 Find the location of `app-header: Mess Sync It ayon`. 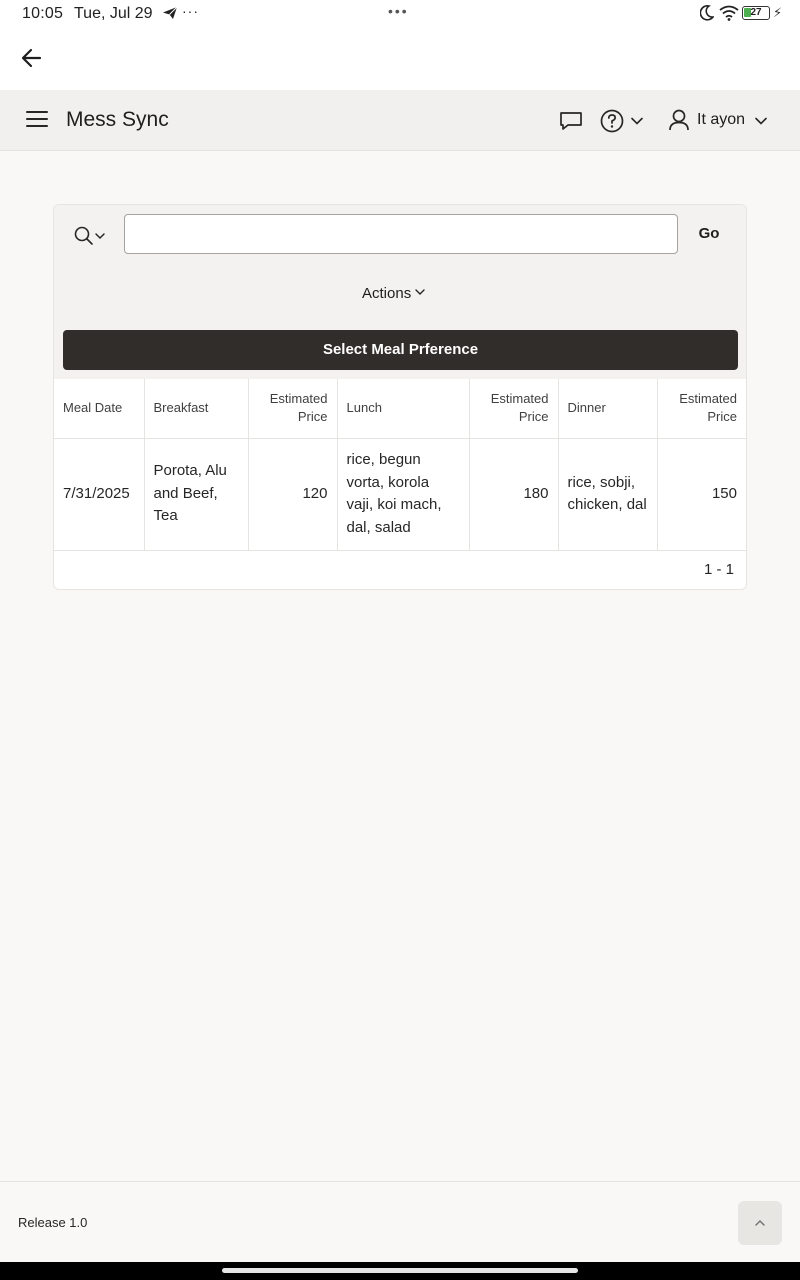

app-header: Mess Sync It ayon is located at coordinates (400, 120).